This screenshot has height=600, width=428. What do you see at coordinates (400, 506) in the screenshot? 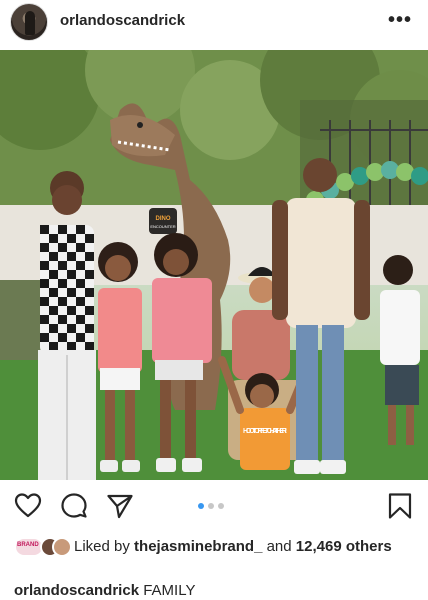
I see `bookmark-icon` at bounding box center [400, 506].